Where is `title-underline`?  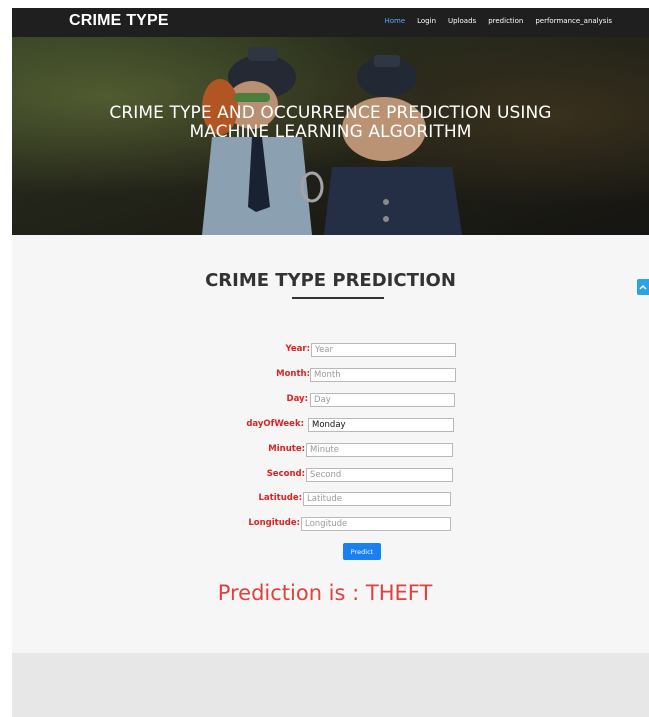 title-underline is located at coordinates (338, 298).